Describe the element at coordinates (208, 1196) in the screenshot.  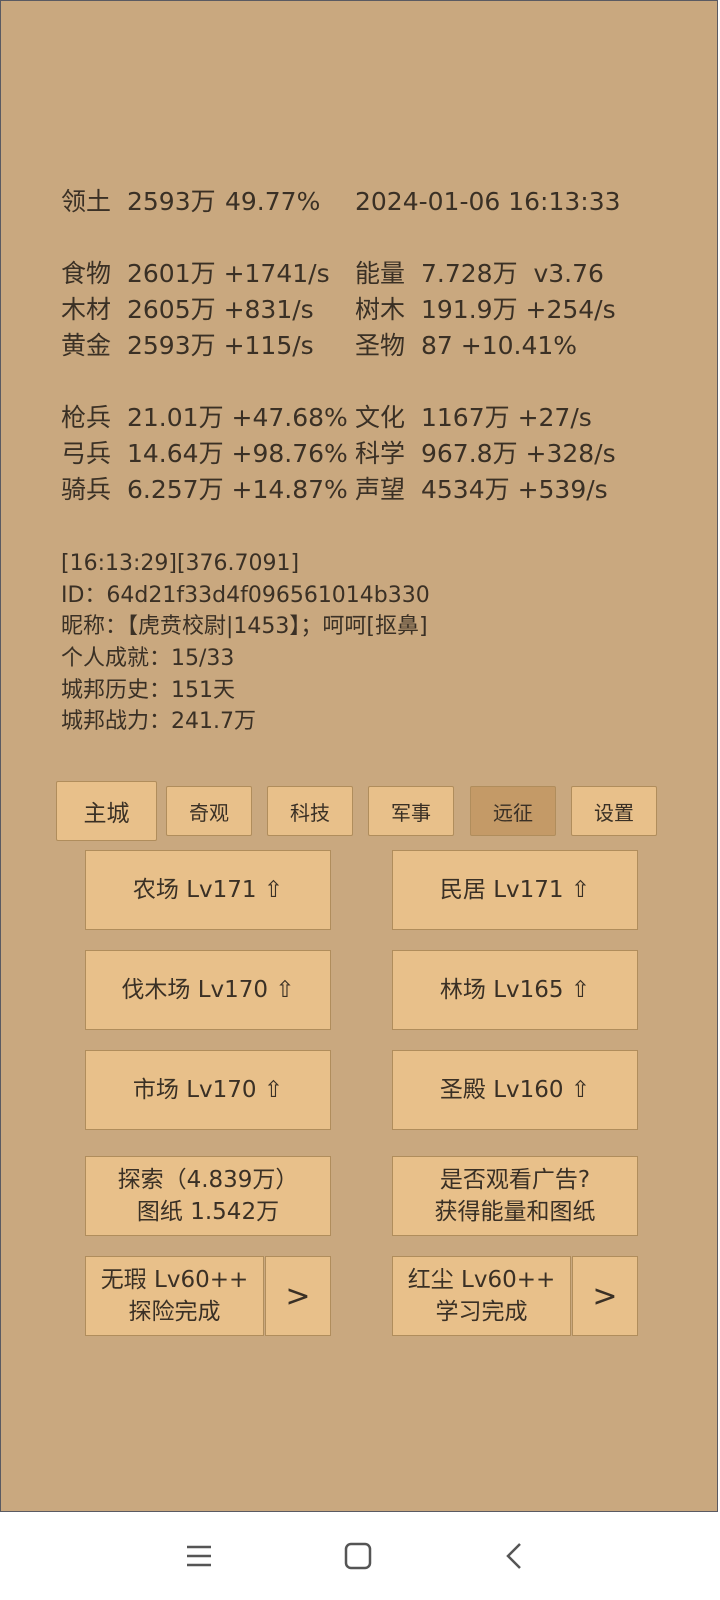
I see `explore-button: 探索（4.839万） 图纸 1.542万` at that location.